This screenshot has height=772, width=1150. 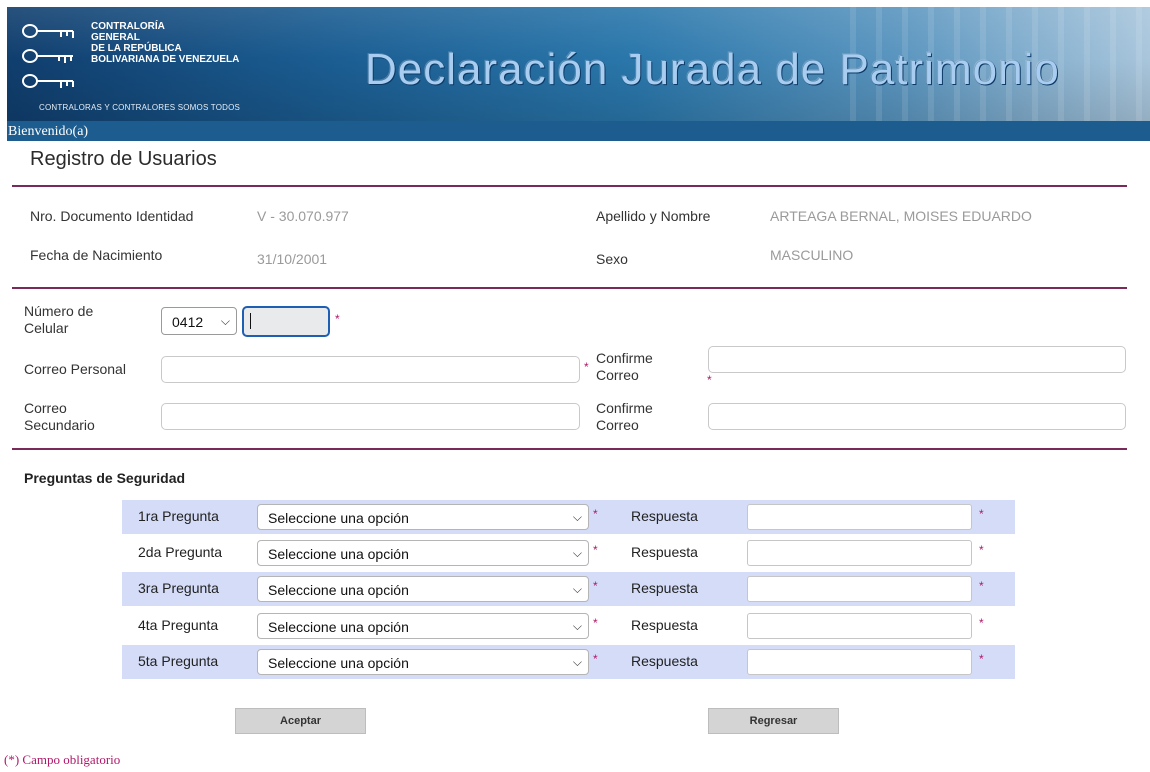 I want to click on welcome-text: Bienvenido(a), so click(x=48, y=131).